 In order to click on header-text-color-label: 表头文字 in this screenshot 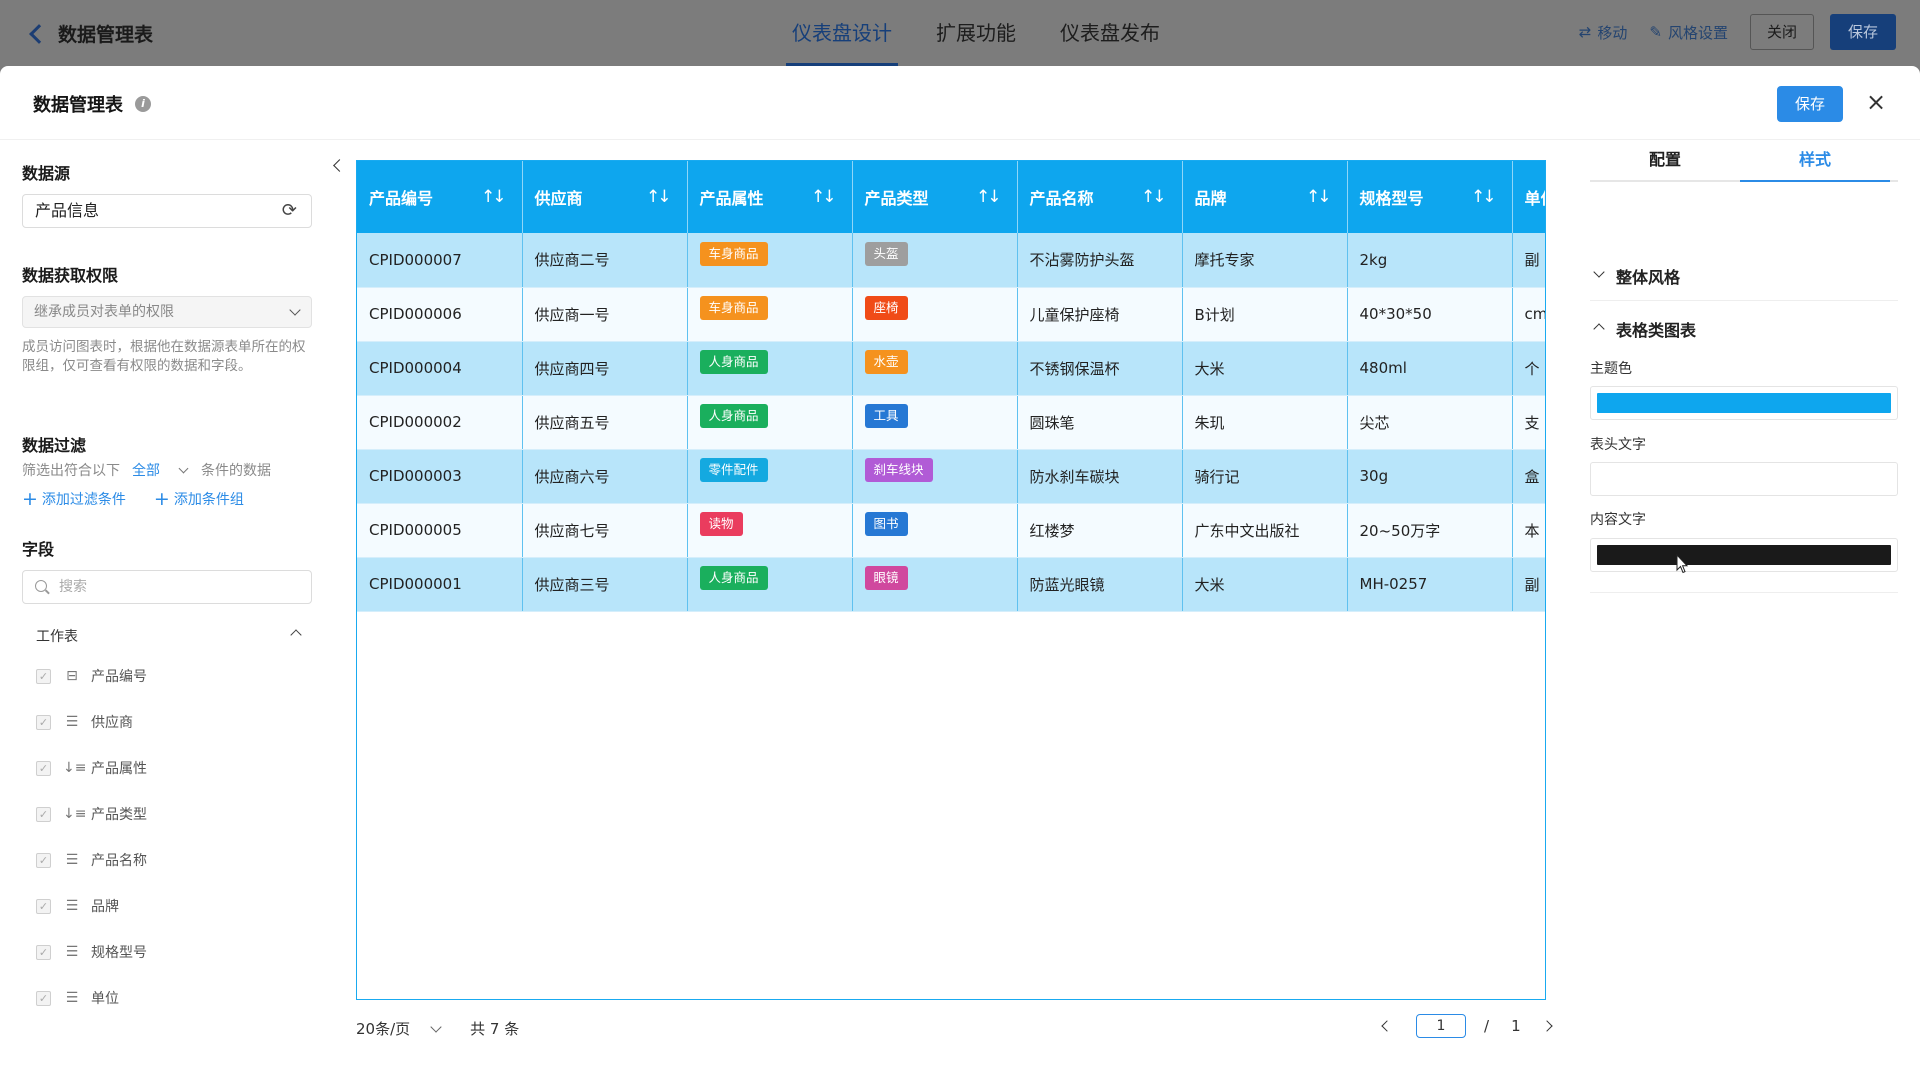, I will do `click(1618, 445)`.